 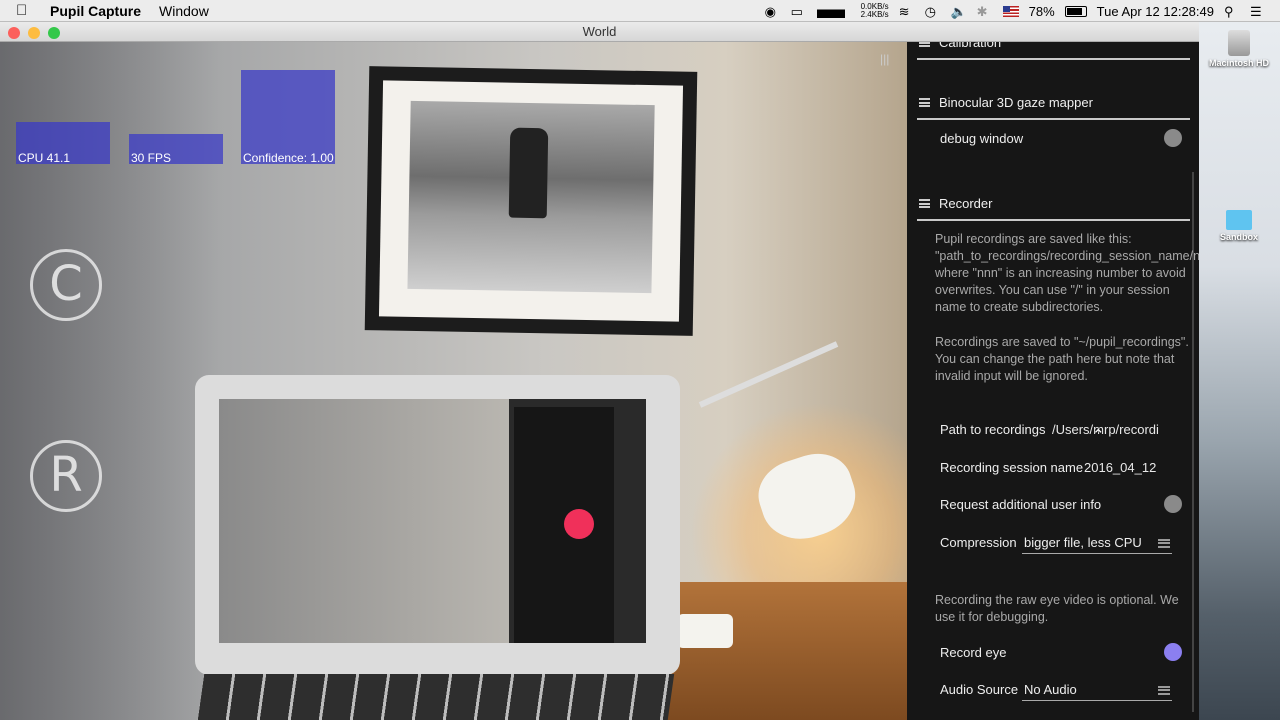 I want to click on recording-indicator-dot, so click(x=579, y=524).